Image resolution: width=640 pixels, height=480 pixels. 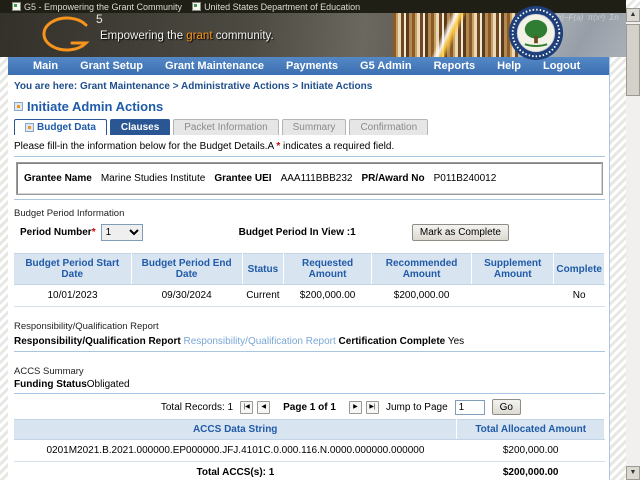 I want to click on pr-award-value: P011B240012, so click(x=465, y=178).